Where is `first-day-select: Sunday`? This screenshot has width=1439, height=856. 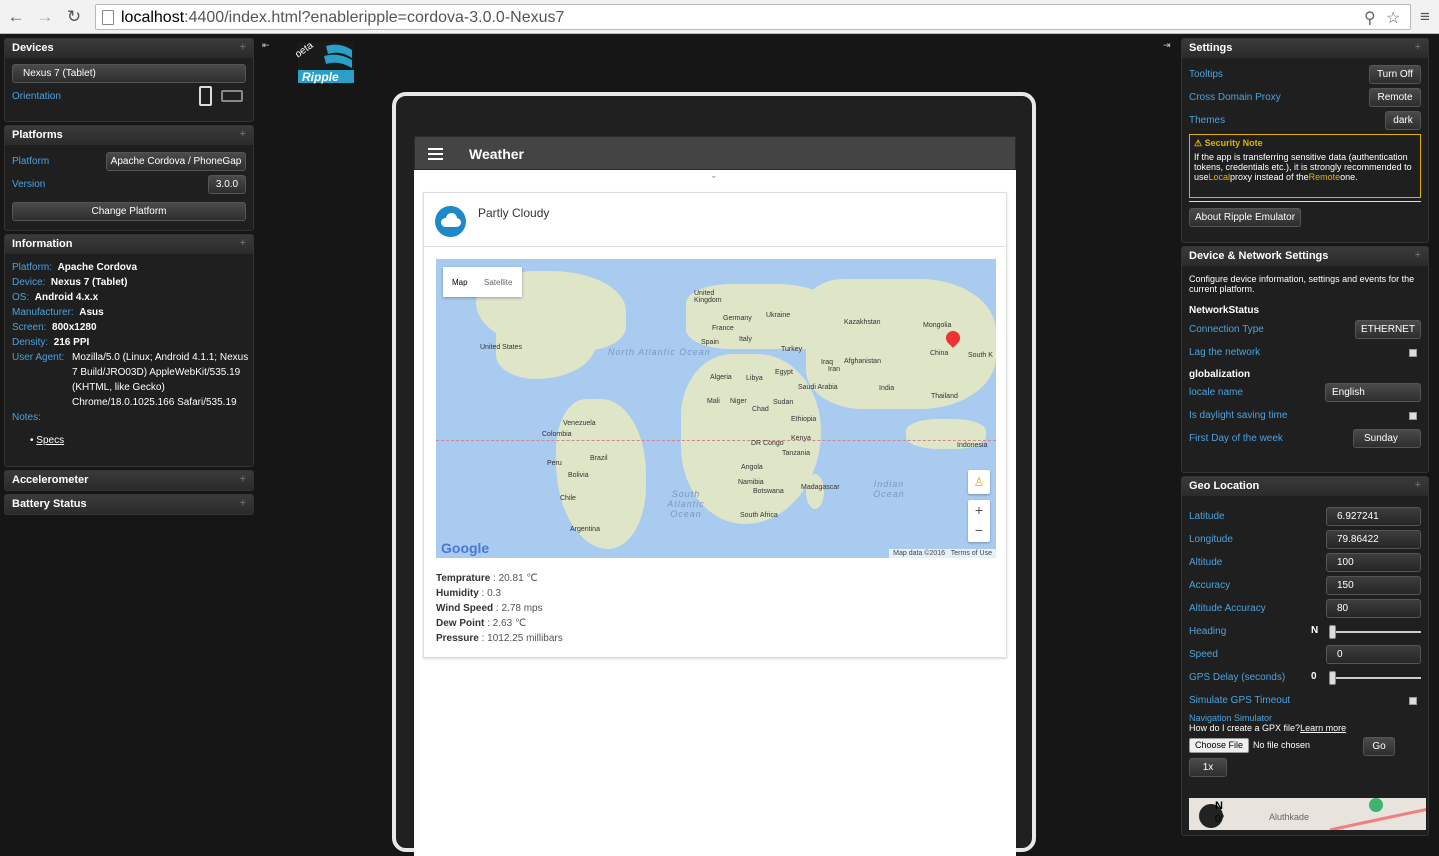 first-day-select: Sunday is located at coordinates (1387, 438).